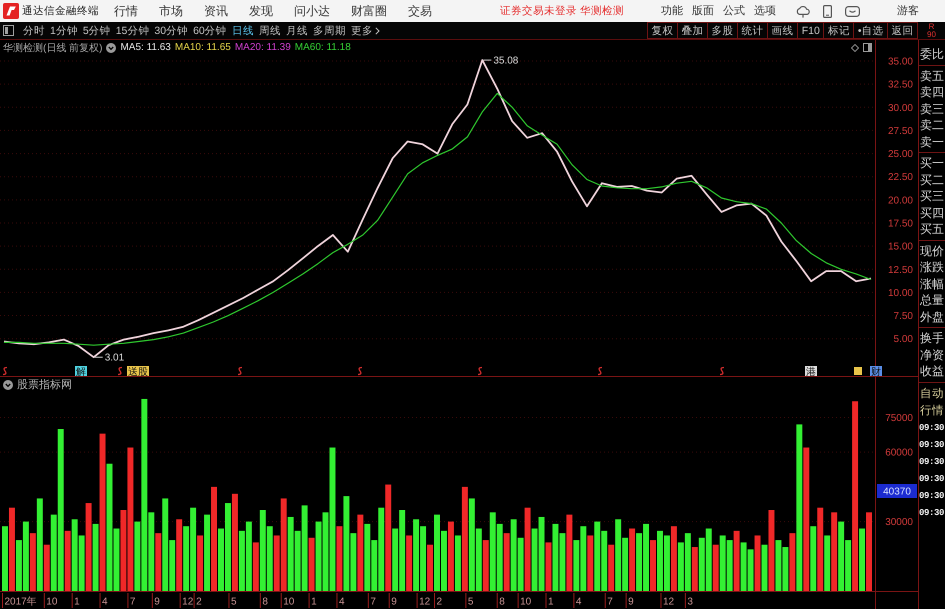  What do you see at coordinates (900, 108) in the screenshot?
I see `axis-label: 30.00` at bounding box center [900, 108].